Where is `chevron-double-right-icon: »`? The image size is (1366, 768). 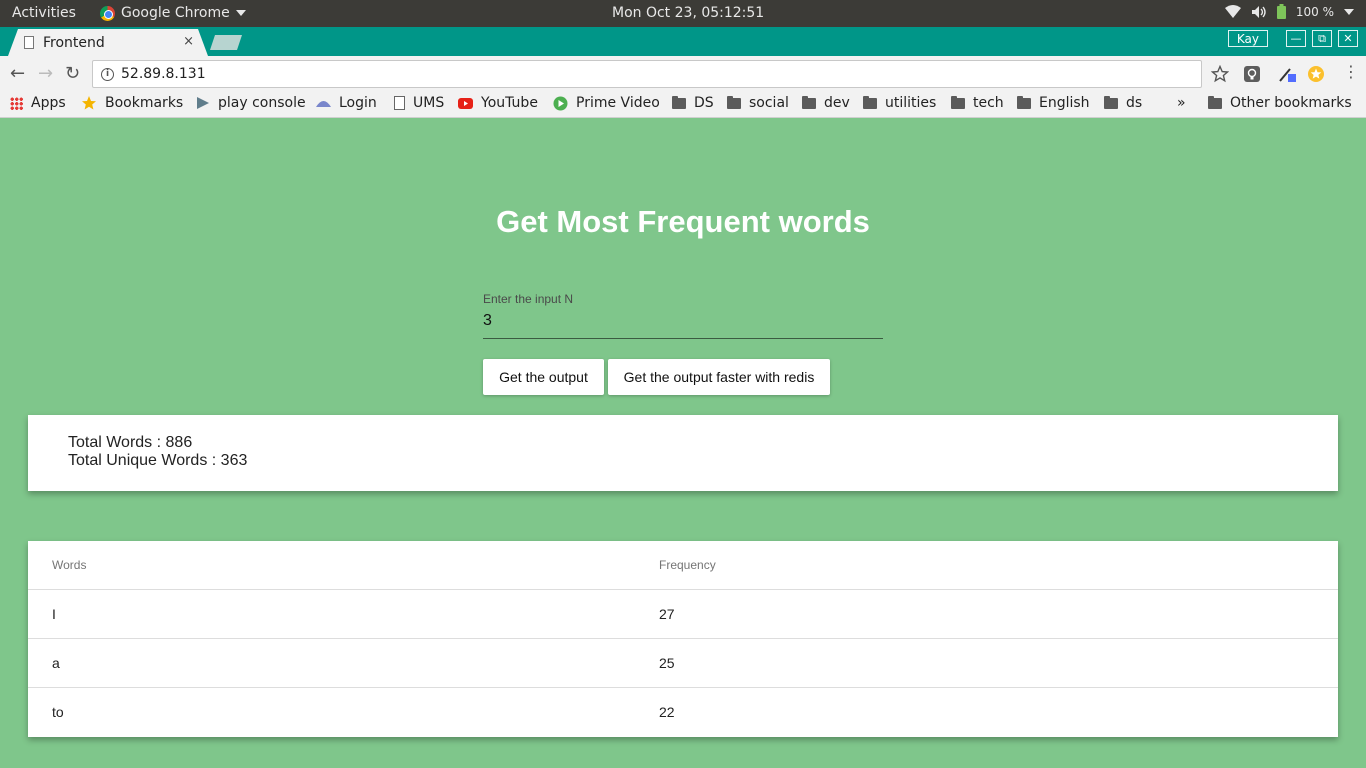
chevron-double-right-icon: » is located at coordinates (1181, 103).